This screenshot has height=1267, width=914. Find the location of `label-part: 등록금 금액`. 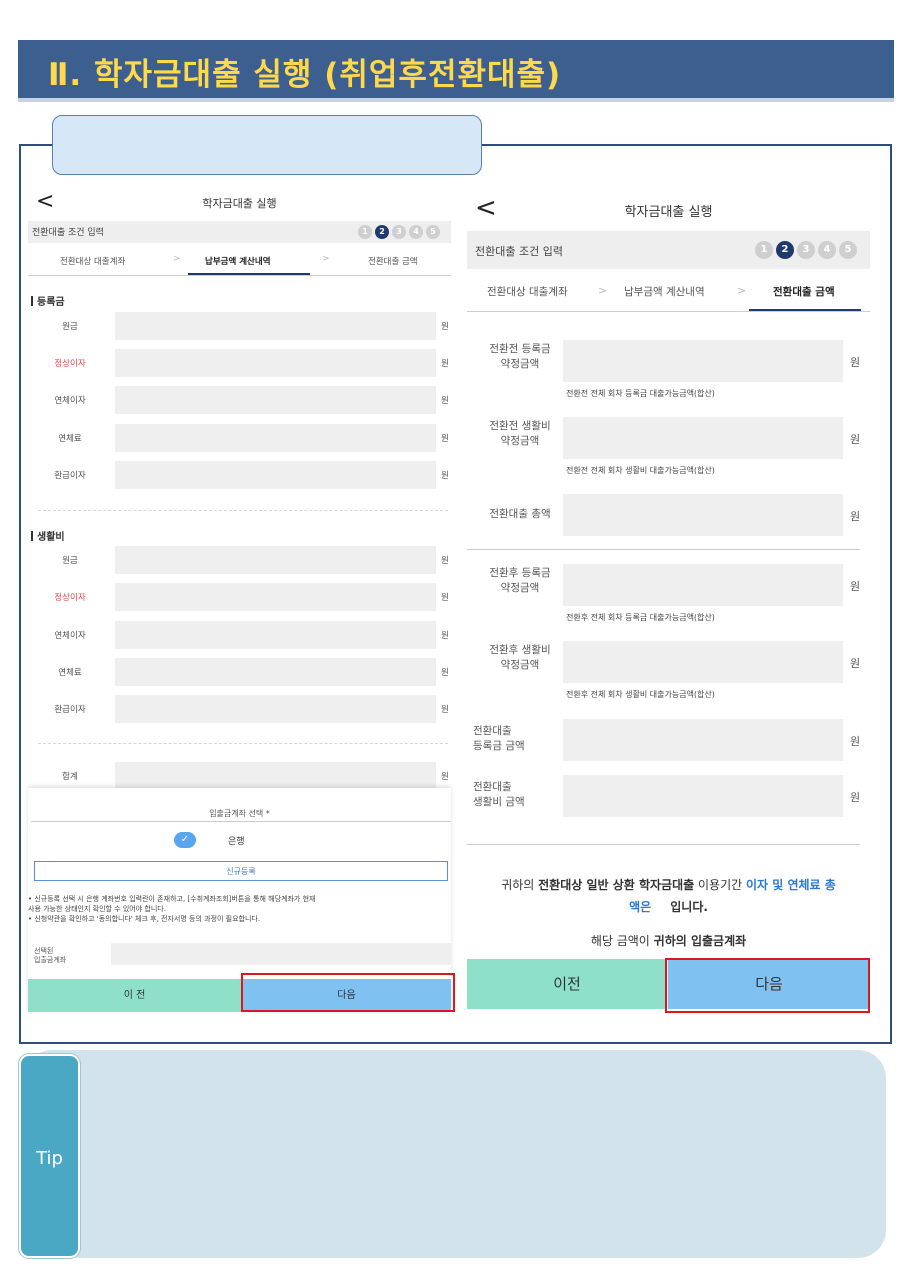

label-part: 등록금 금액 is located at coordinates (499, 746).